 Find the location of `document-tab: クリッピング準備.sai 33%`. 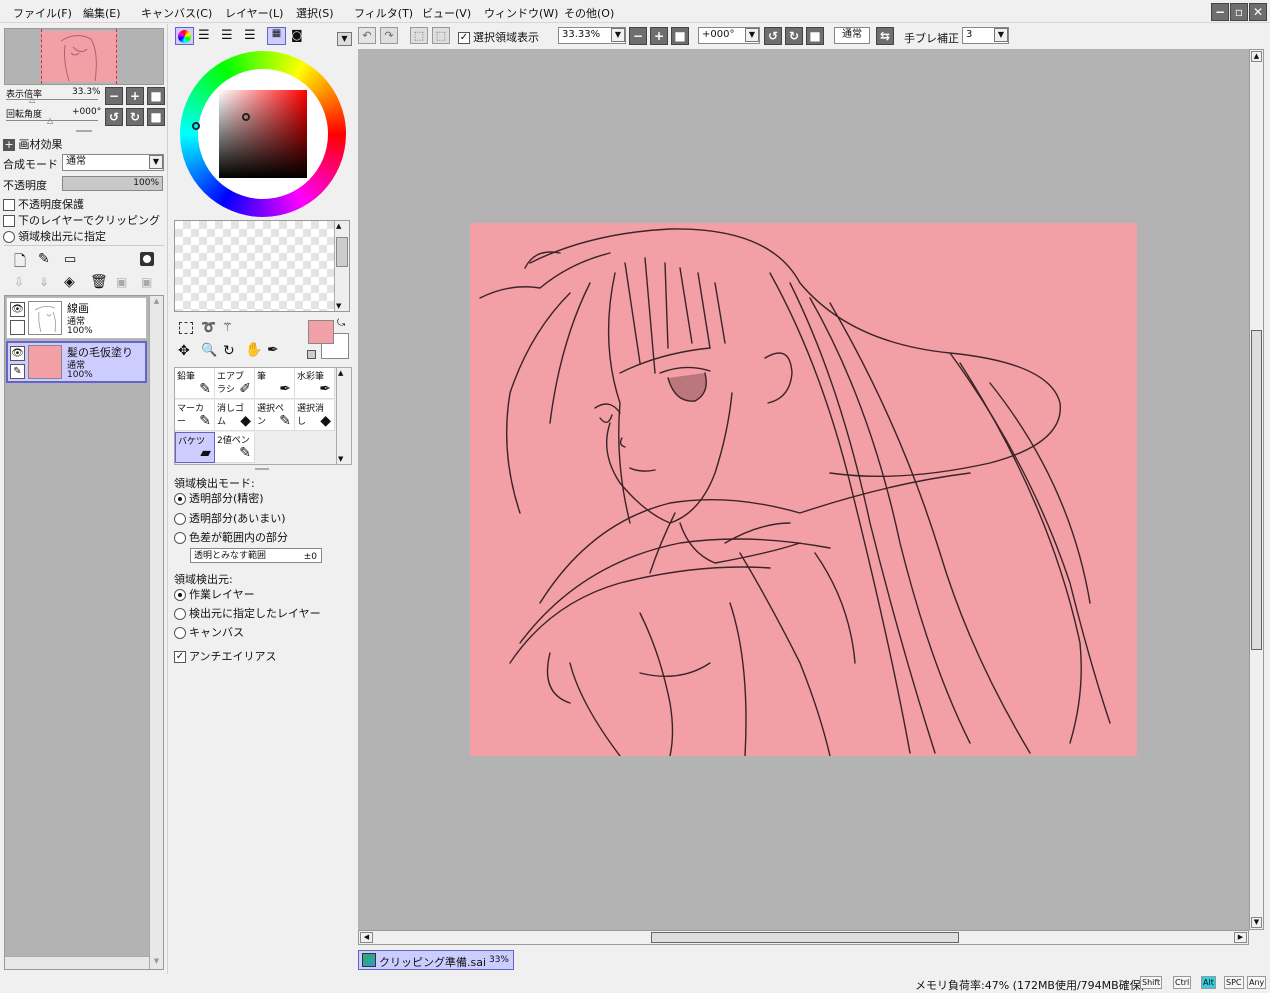

document-tab: クリッピング準備.sai 33% is located at coordinates (436, 960).